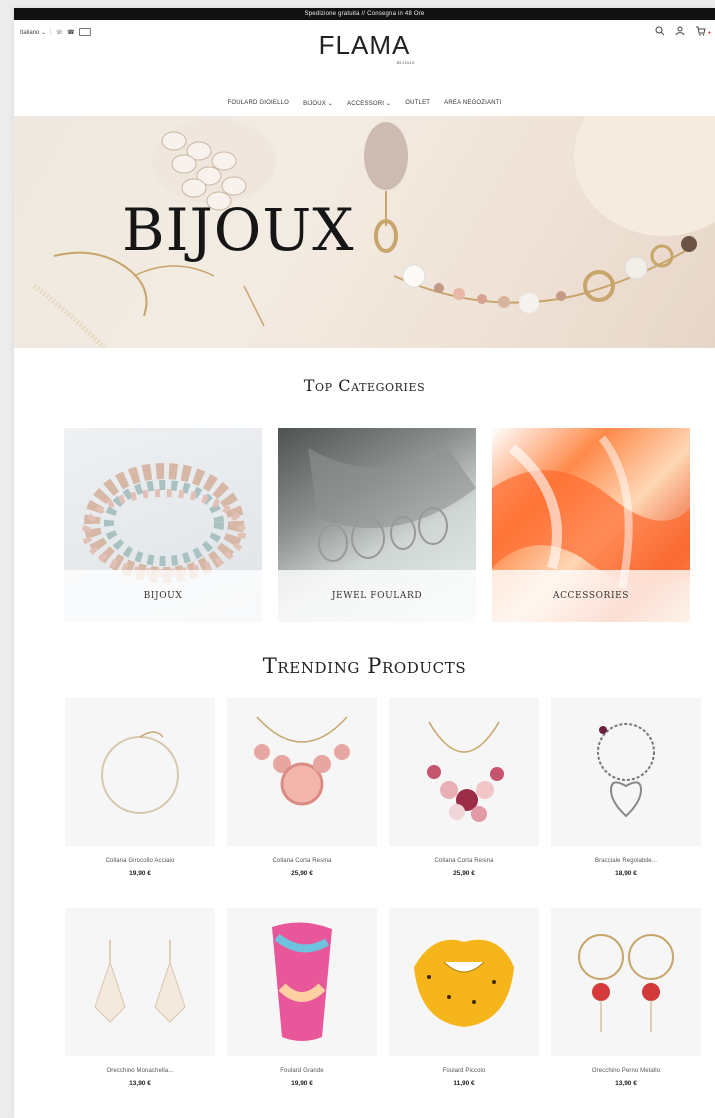 This screenshot has width=715, height=1118. Describe the element at coordinates (364, 385) in the screenshot. I see `top-categories-heading: Top Categories` at that location.